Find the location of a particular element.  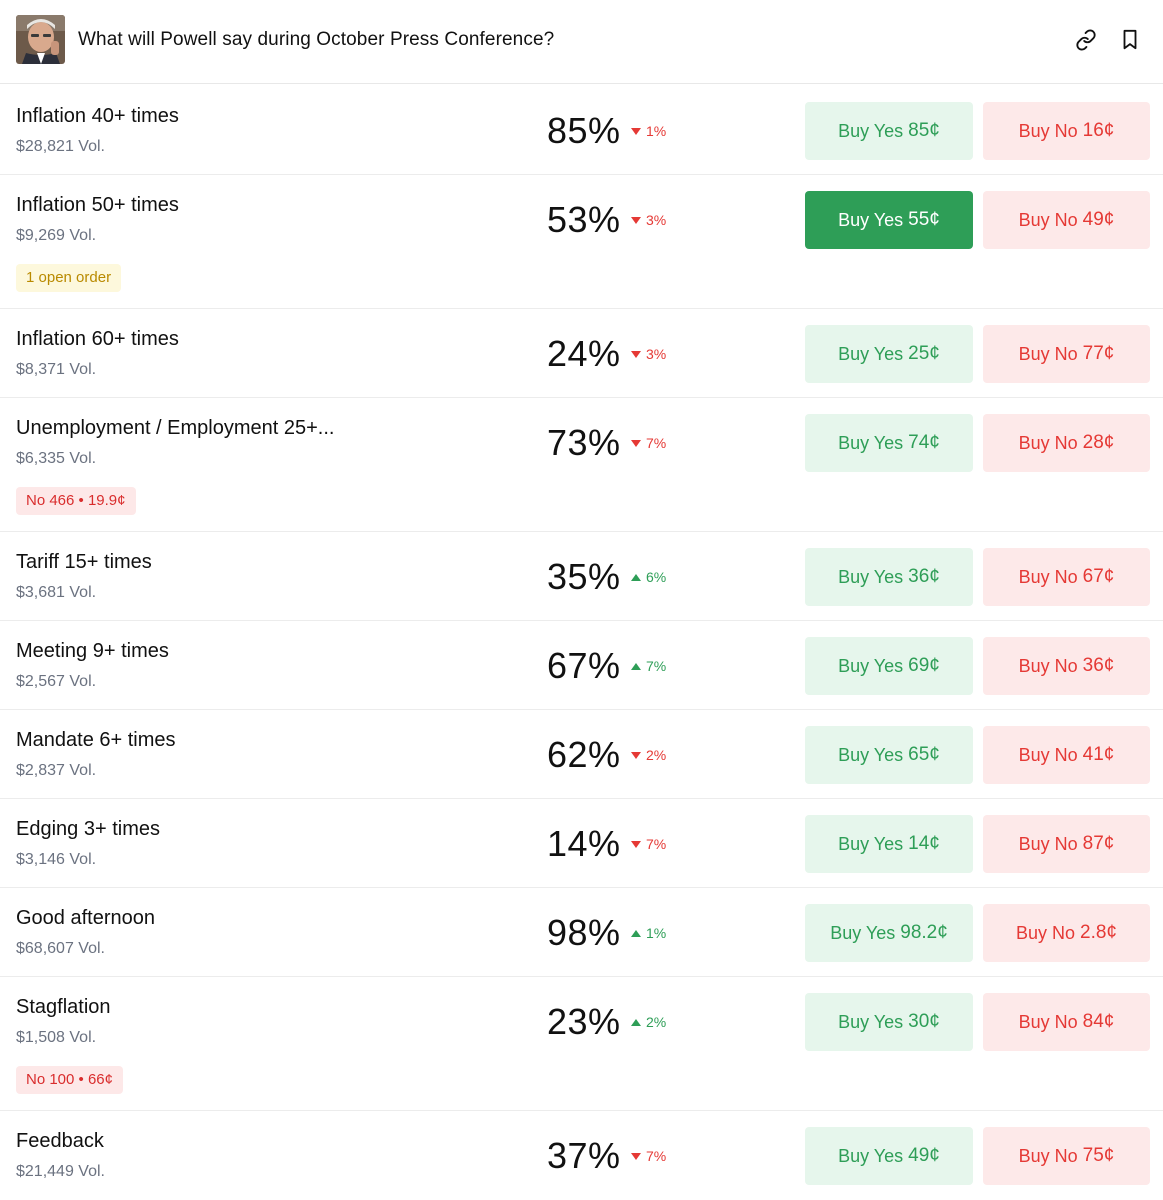

market-probability: 23% is located at coordinates (584, 1021).